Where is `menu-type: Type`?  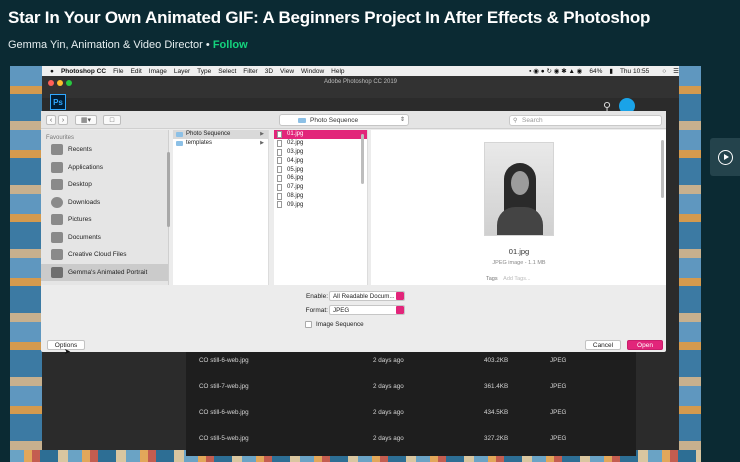 menu-type: Type is located at coordinates (204, 71).